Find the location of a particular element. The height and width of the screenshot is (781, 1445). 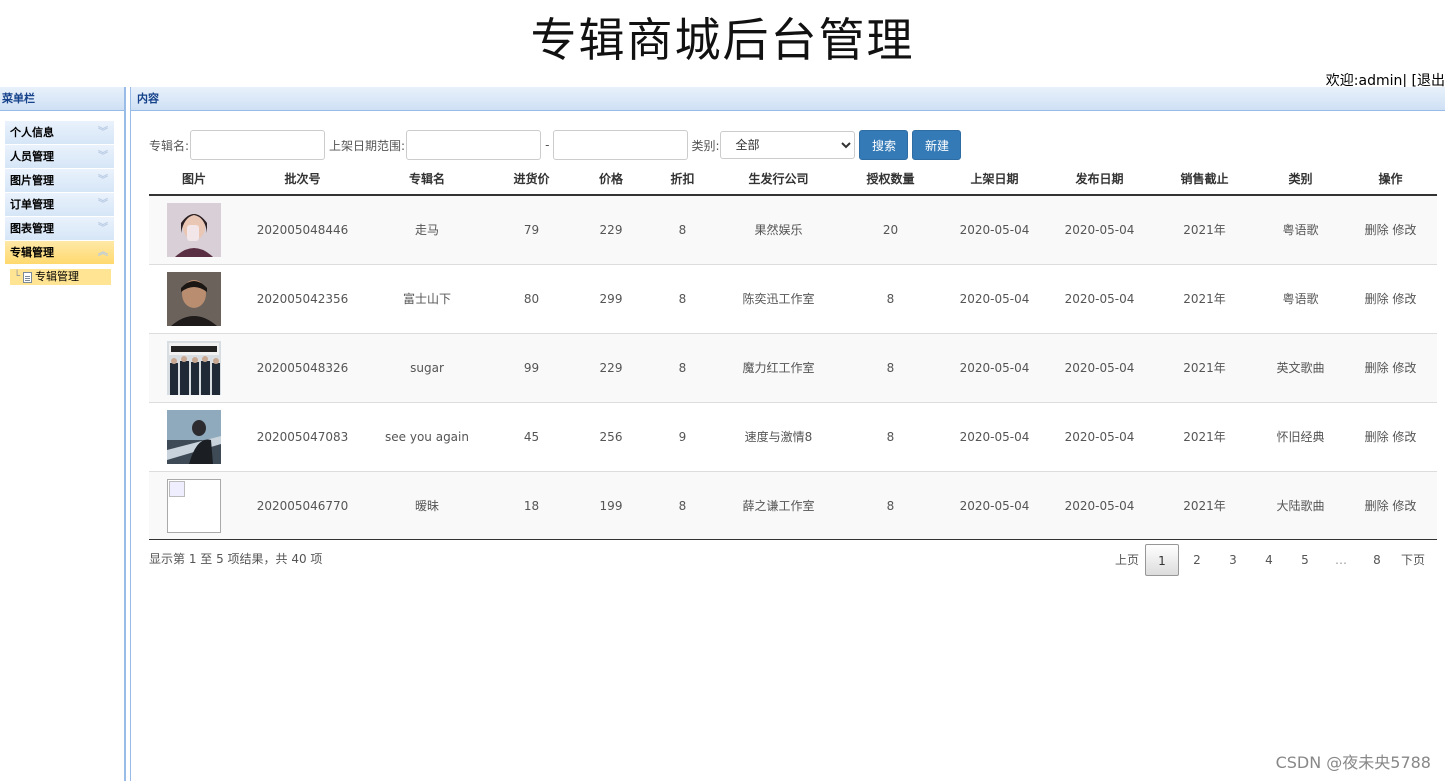

batch-cell: 202005046770 is located at coordinates (302, 505).